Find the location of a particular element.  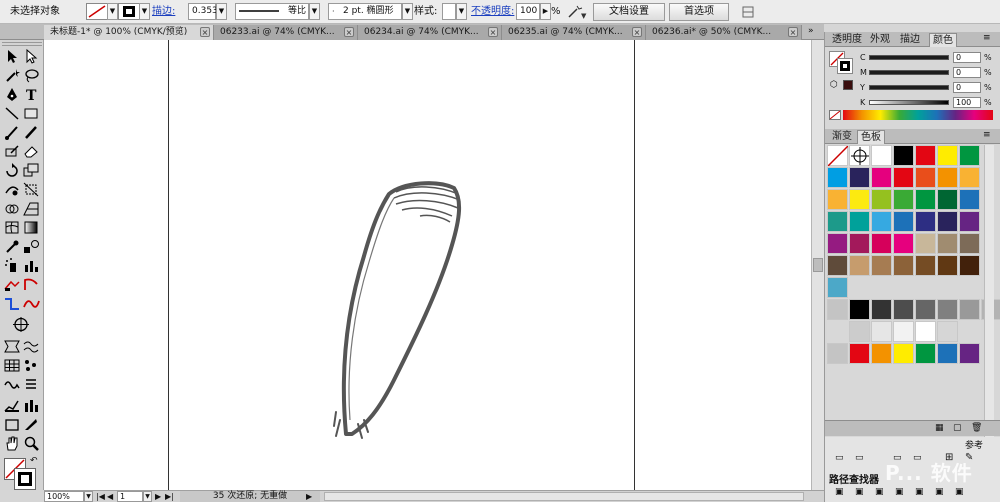

tabs-overflow-icon: » is located at coordinates (811, 31).